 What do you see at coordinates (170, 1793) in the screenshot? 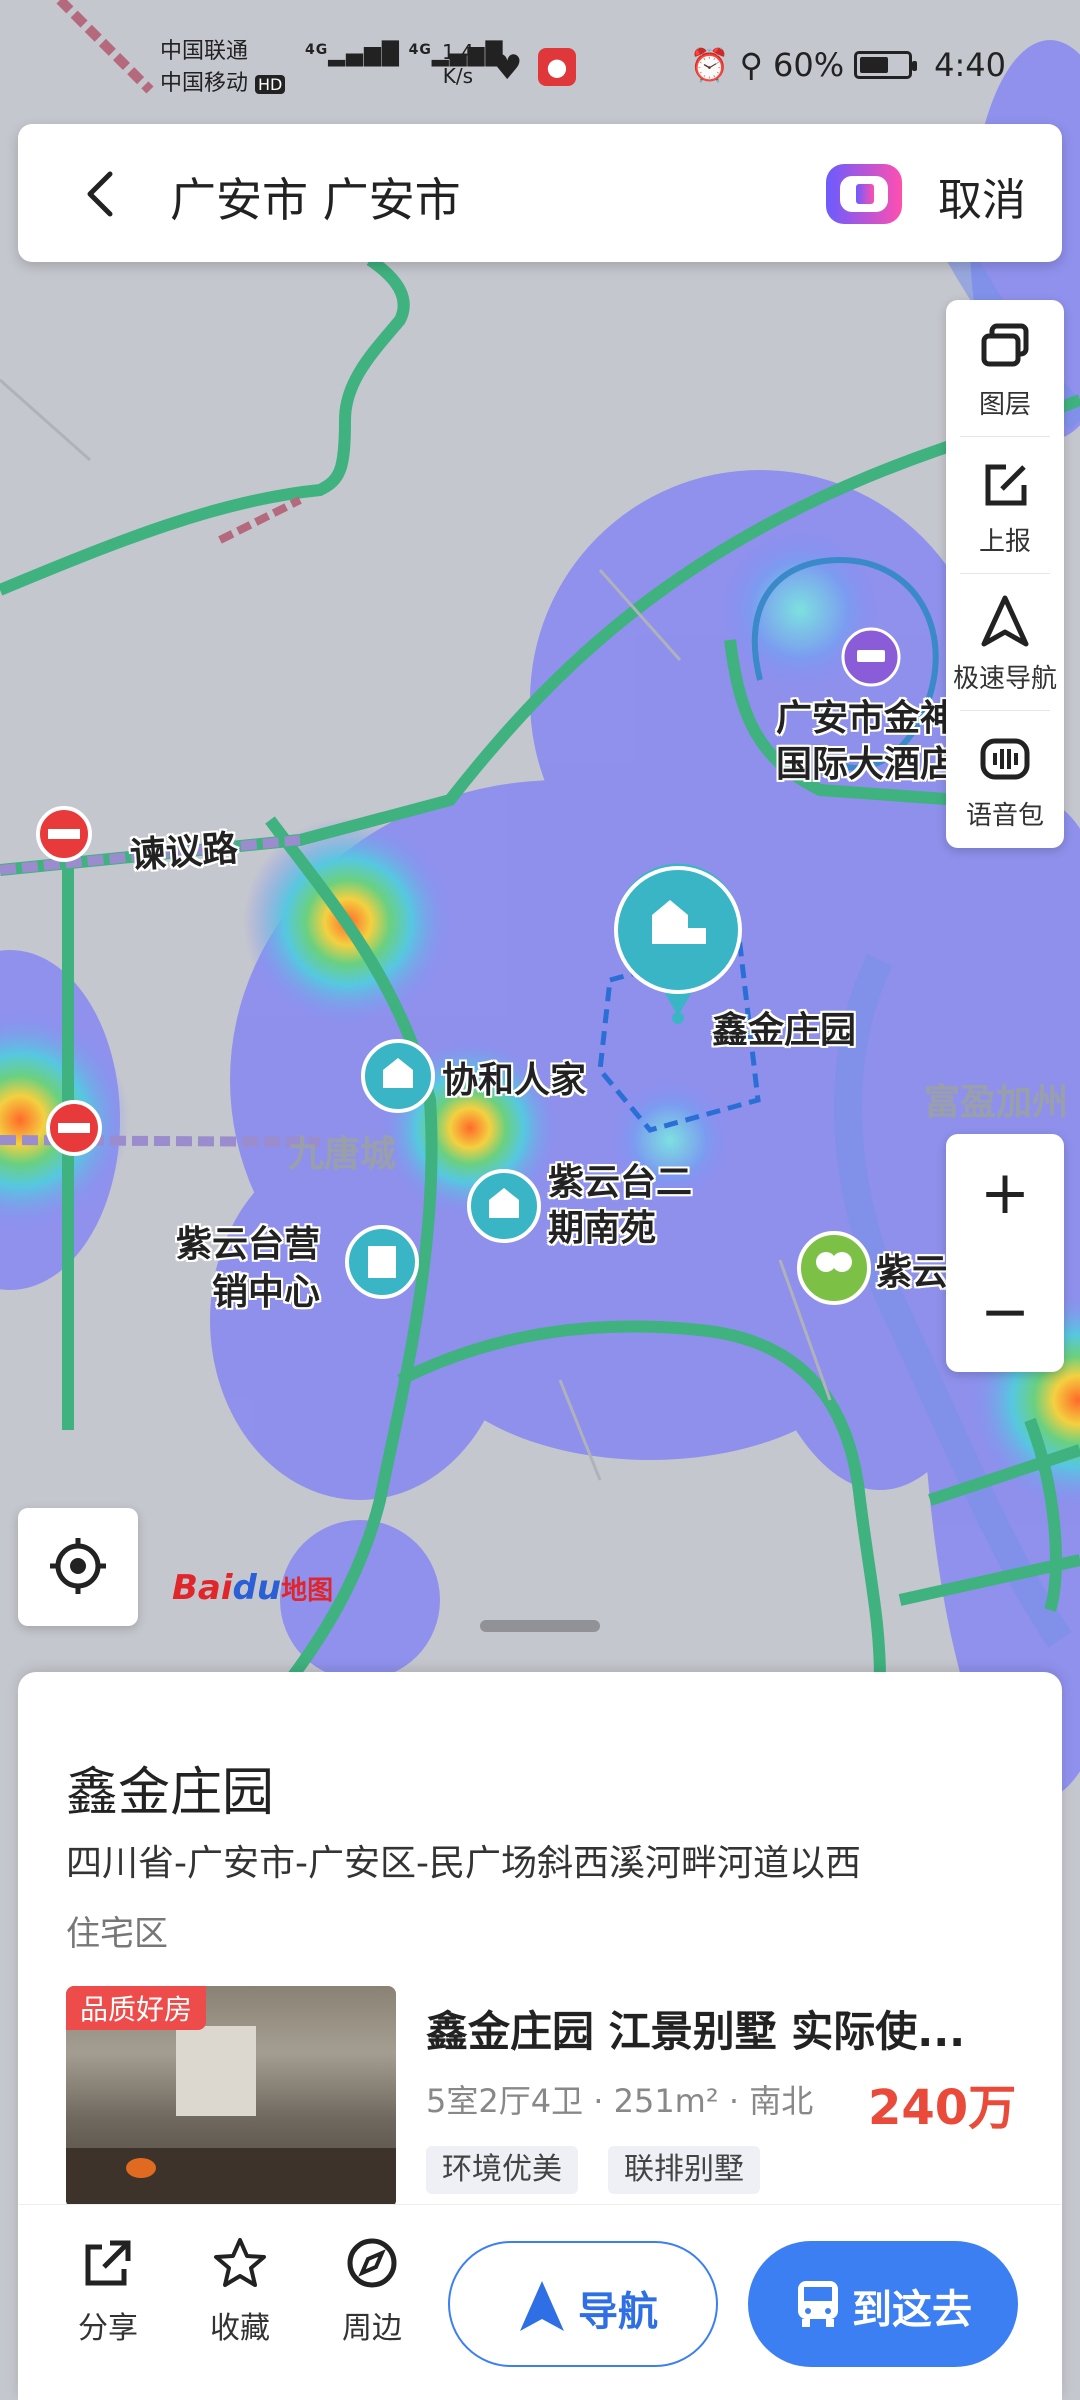
I see `place-name: 鑫金庄园` at bounding box center [170, 1793].